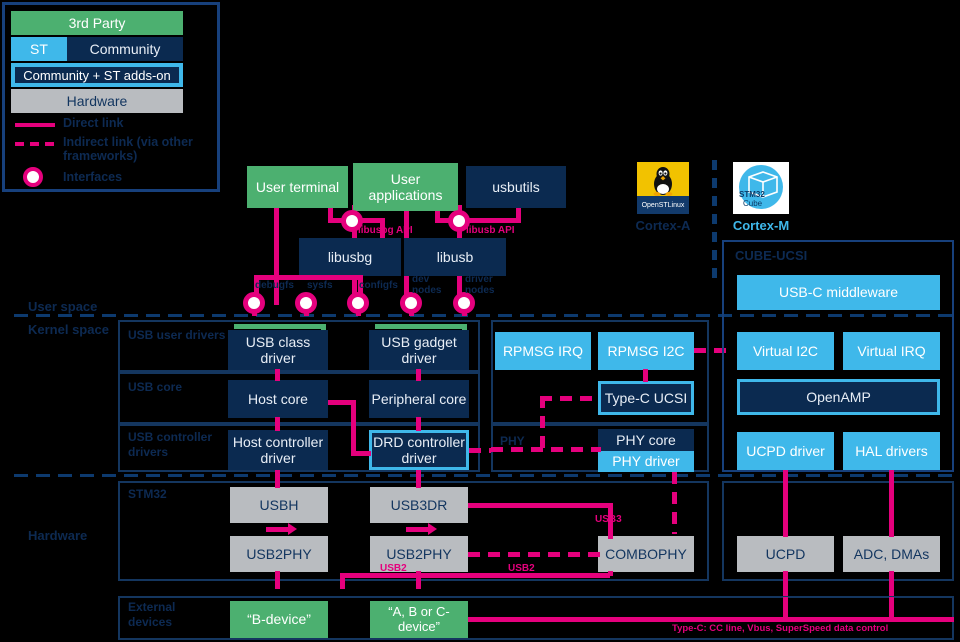 This screenshot has height=642, width=960. What do you see at coordinates (838, 397) in the screenshot?
I see `block-openamp: OpenAMP` at bounding box center [838, 397].